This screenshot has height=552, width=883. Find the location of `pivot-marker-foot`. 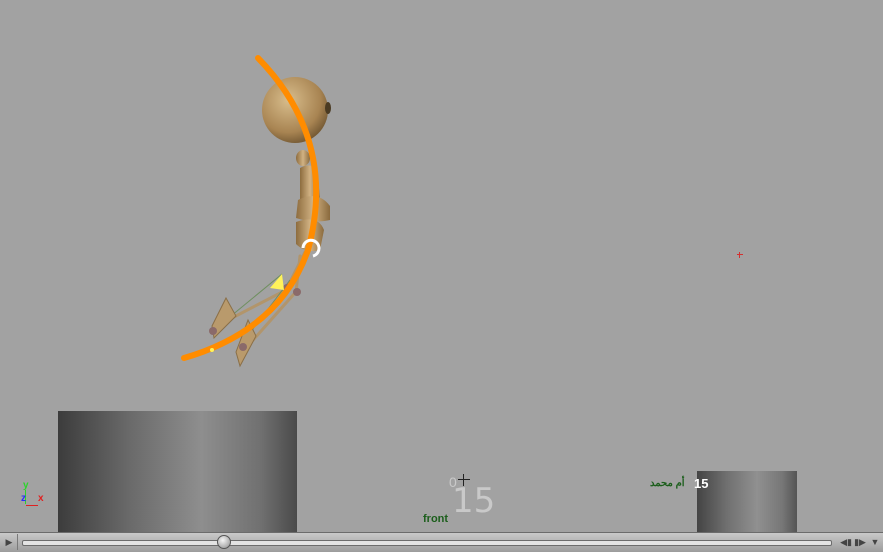

pivot-marker-foot is located at coordinates (212, 350).